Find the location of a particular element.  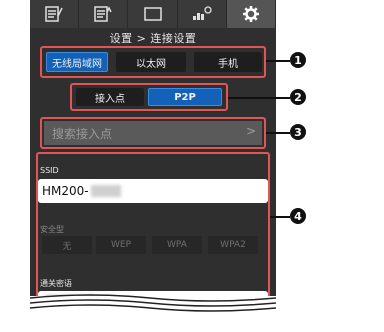

tab-monitor is located at coordinates (153, 14).